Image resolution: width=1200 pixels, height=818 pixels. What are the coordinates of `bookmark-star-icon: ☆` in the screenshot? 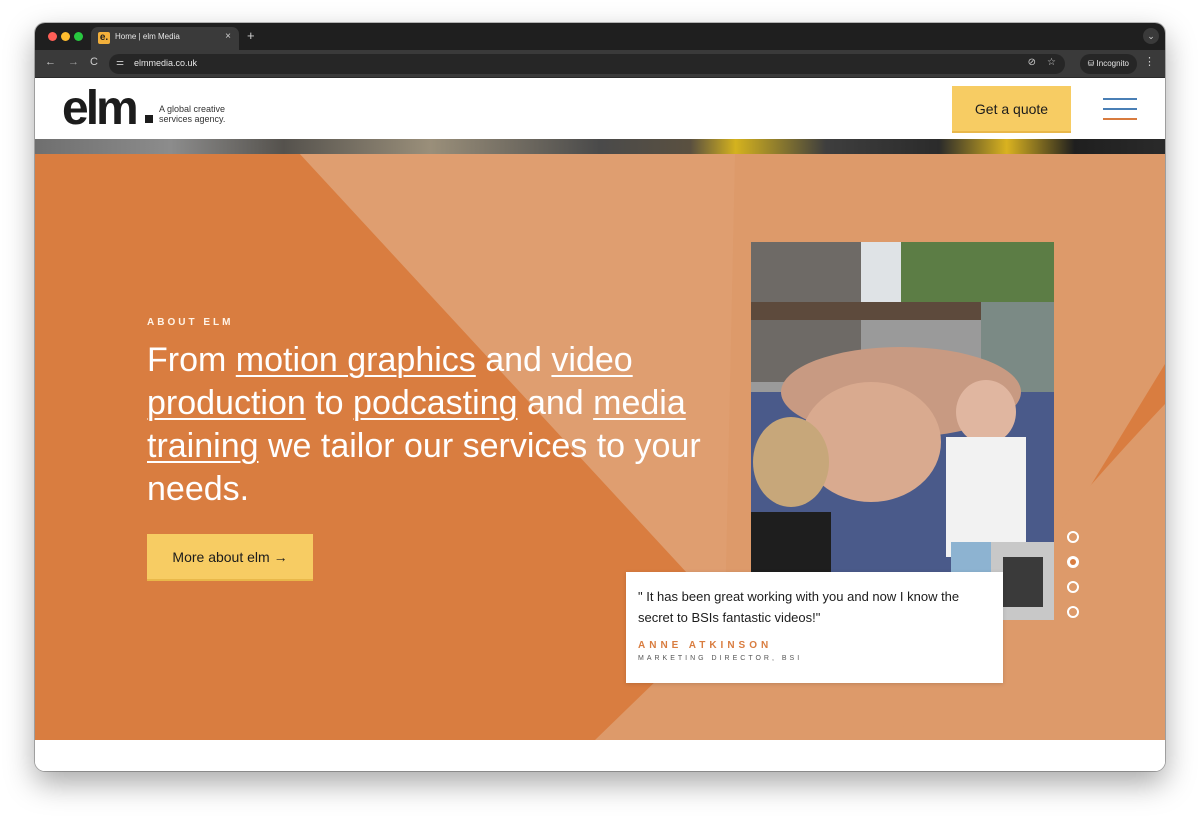 It's located at (1051, 62).